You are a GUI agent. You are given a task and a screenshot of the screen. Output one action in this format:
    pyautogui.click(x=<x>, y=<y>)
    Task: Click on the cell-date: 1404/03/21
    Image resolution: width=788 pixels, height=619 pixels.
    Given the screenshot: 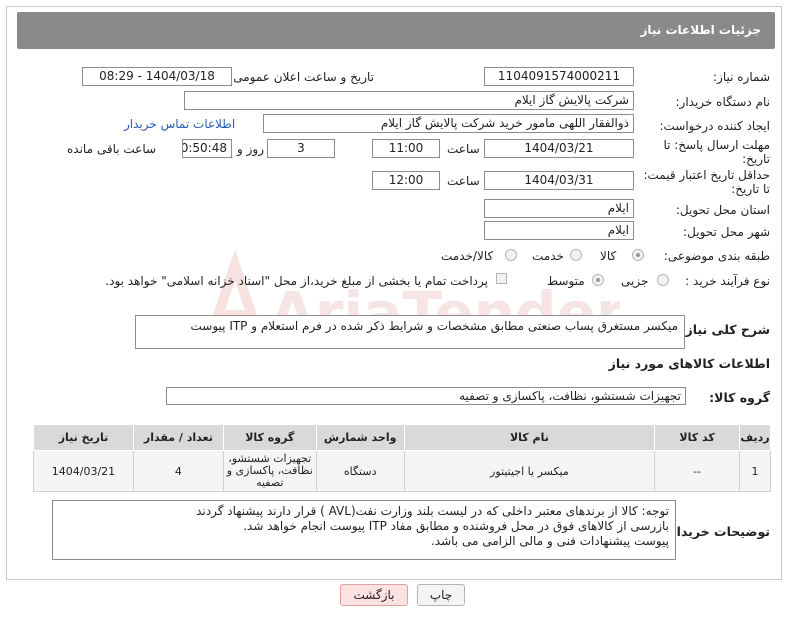 What is the action you would take?
    pyautogui.click(x=83, y=471)
    